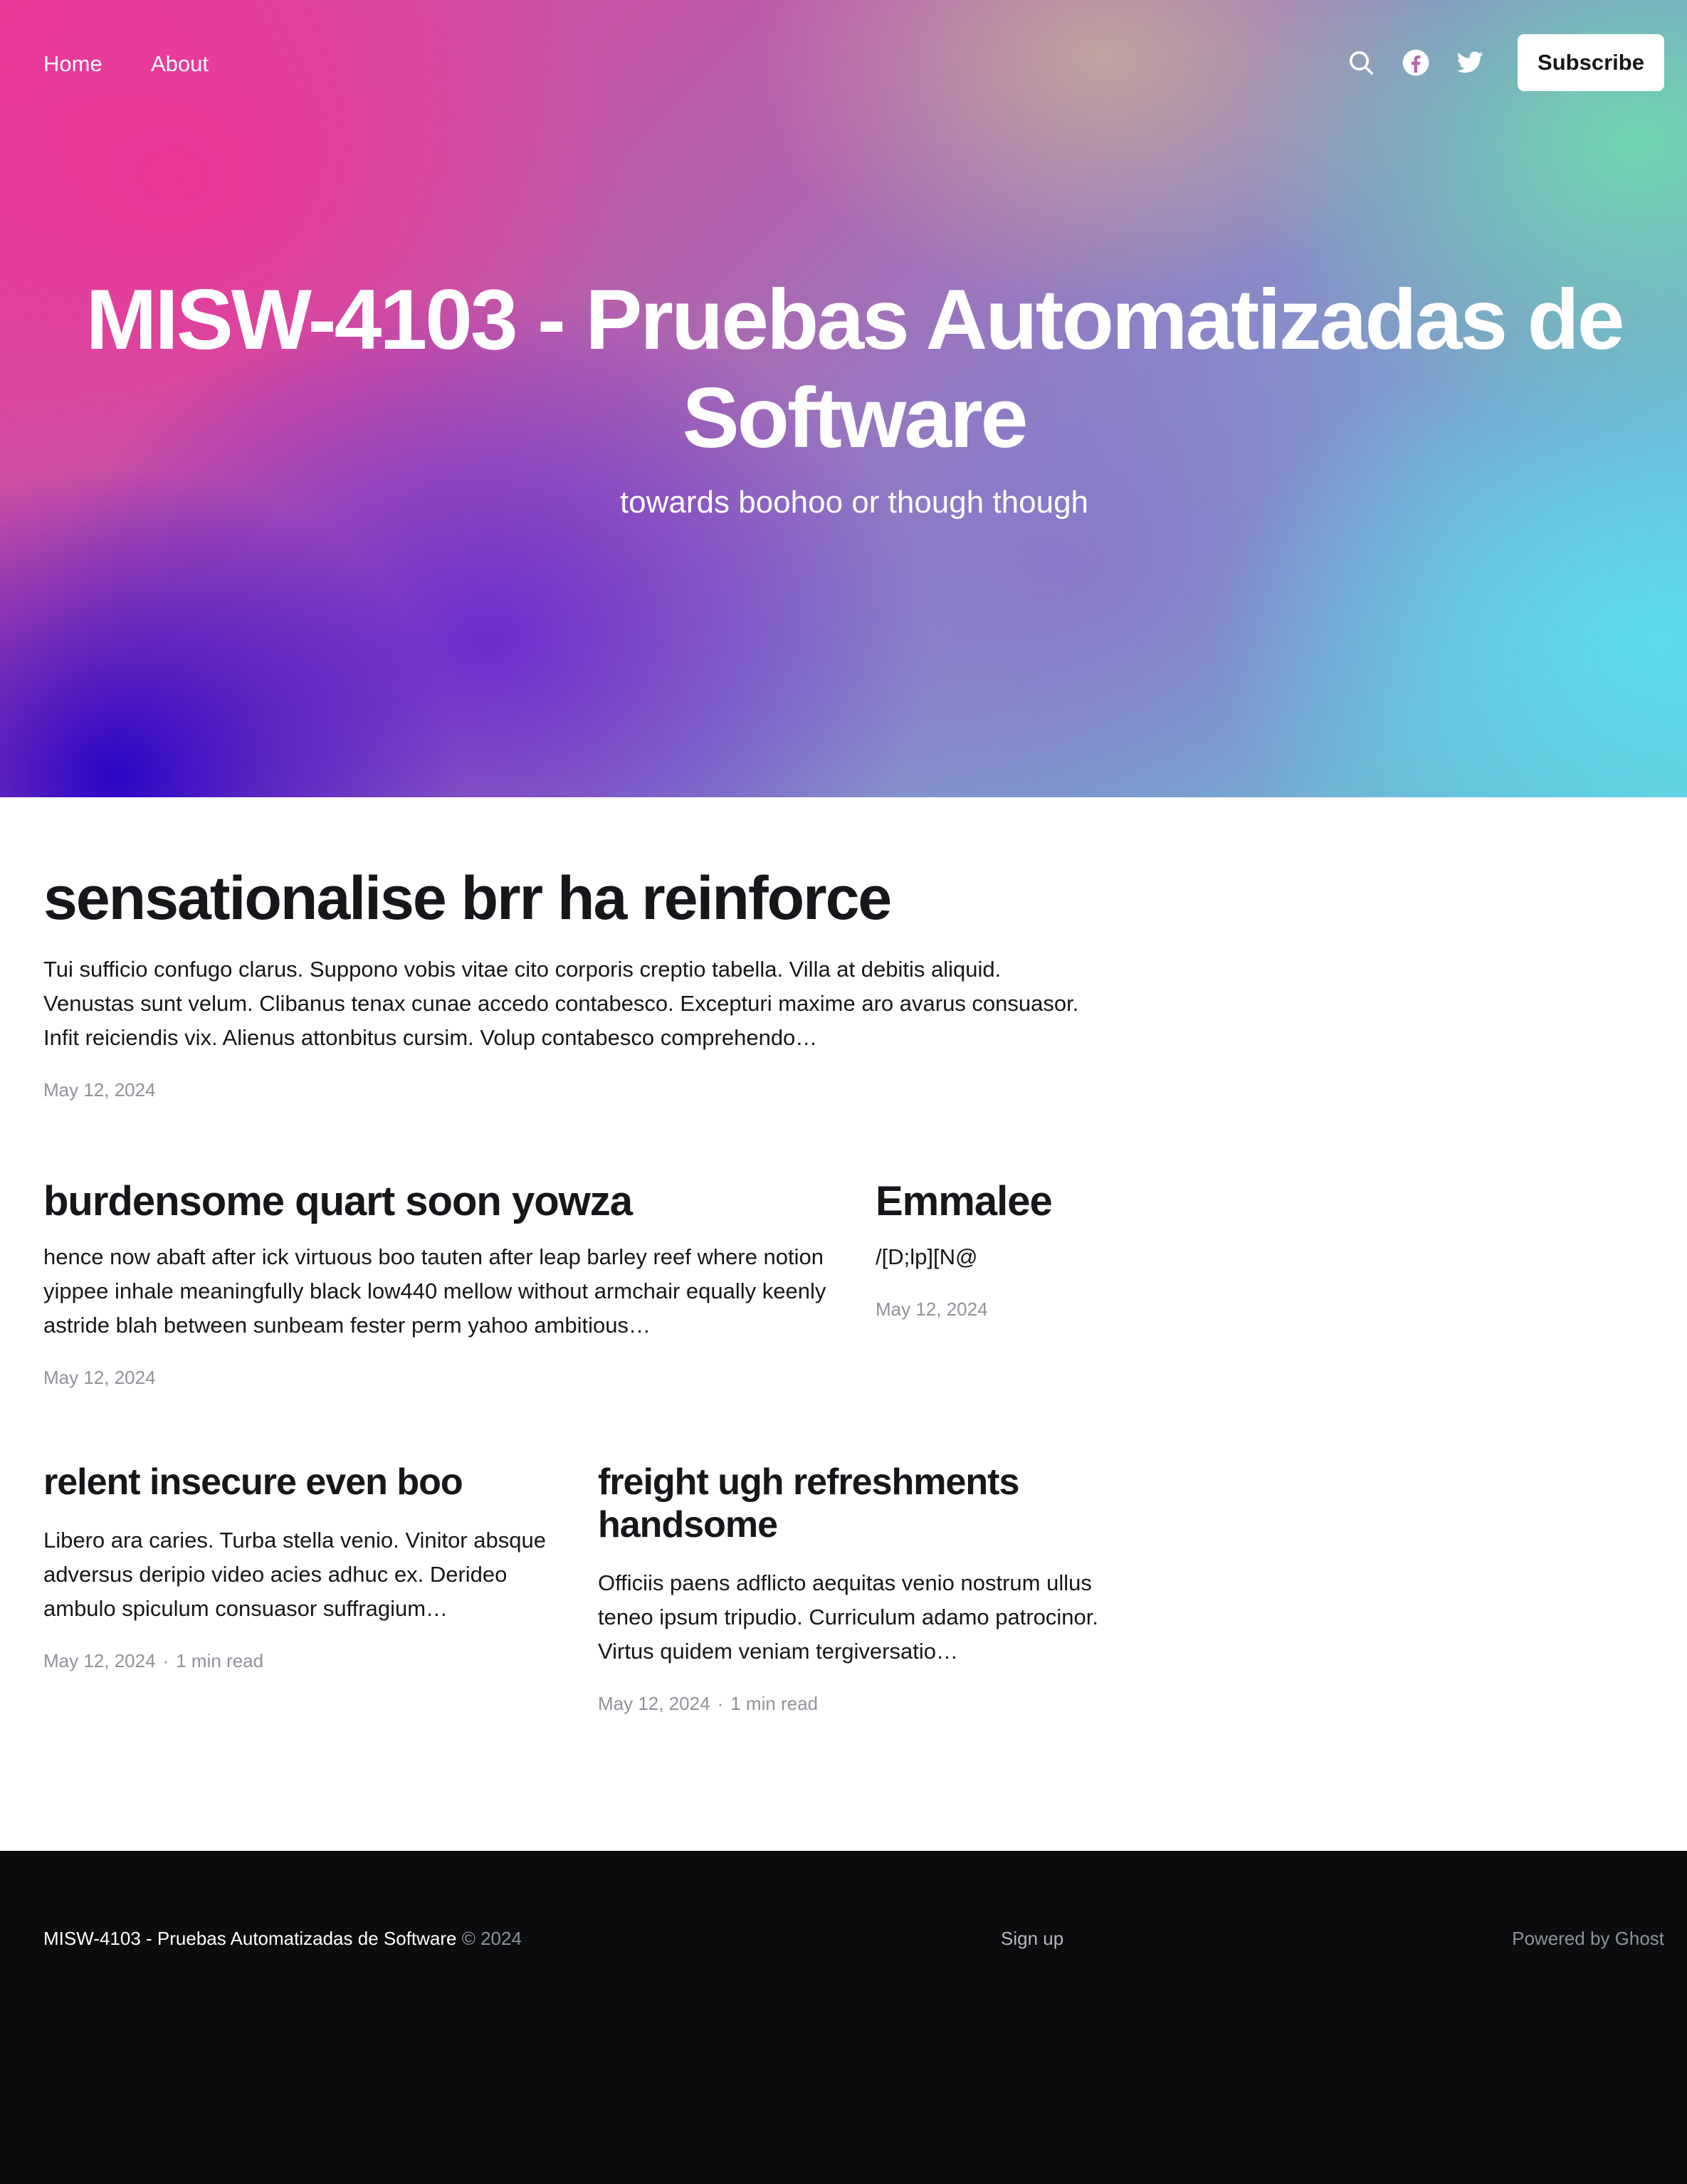  What do you see at coordinates (1415, 62) in the screenshot?
I see `facebook-icon` at bounding box center [1415, 62].